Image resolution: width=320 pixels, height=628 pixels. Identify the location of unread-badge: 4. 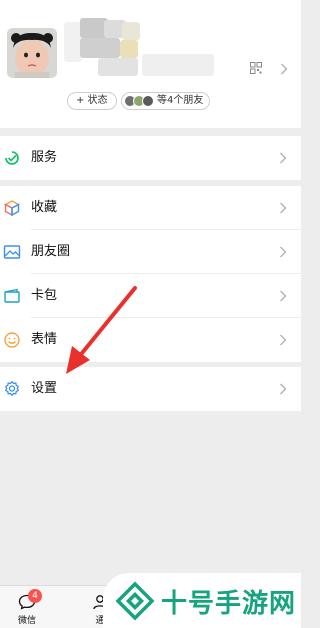
(35, 596).